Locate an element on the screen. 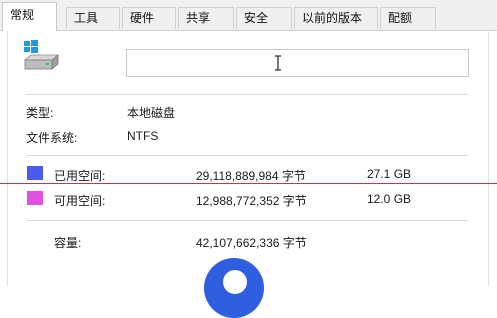 This screenshot has width=497, height=318. capacity-label: 容量: is located at coordinates (68, 243).